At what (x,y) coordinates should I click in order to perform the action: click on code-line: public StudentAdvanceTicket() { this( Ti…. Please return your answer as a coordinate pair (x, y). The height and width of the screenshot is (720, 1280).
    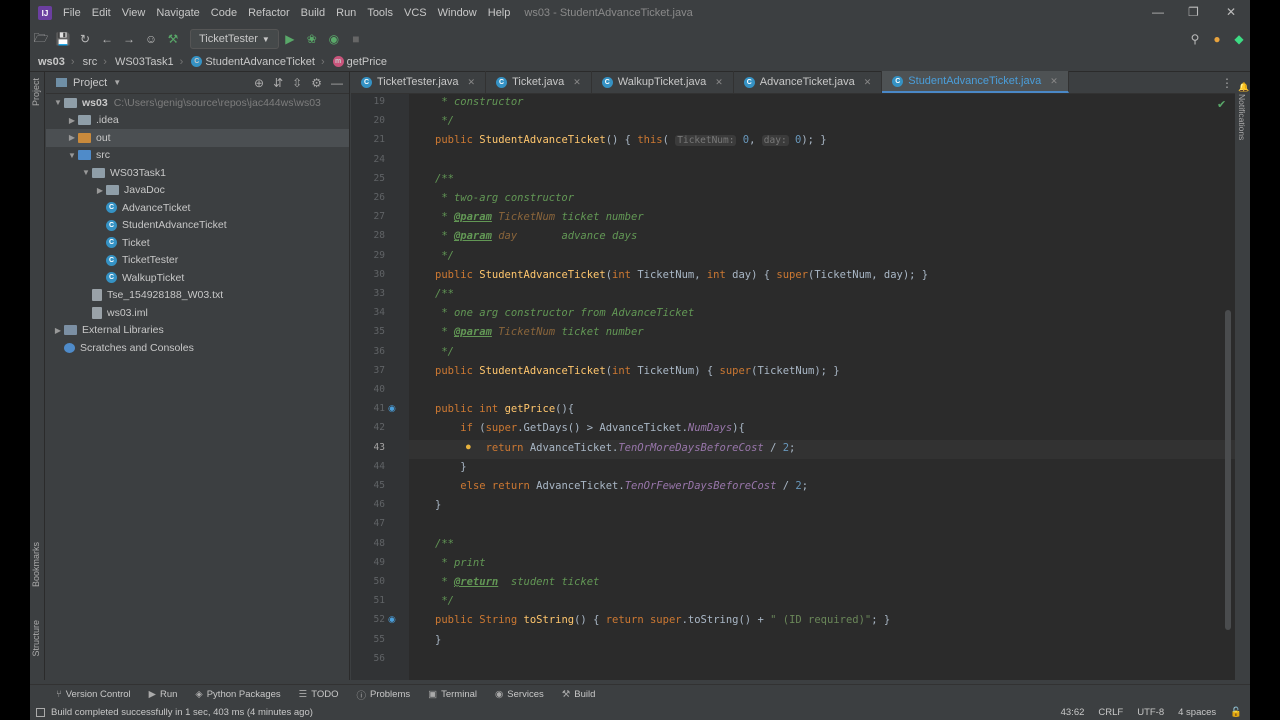
    Looking at the image, I should click on (631, 140).